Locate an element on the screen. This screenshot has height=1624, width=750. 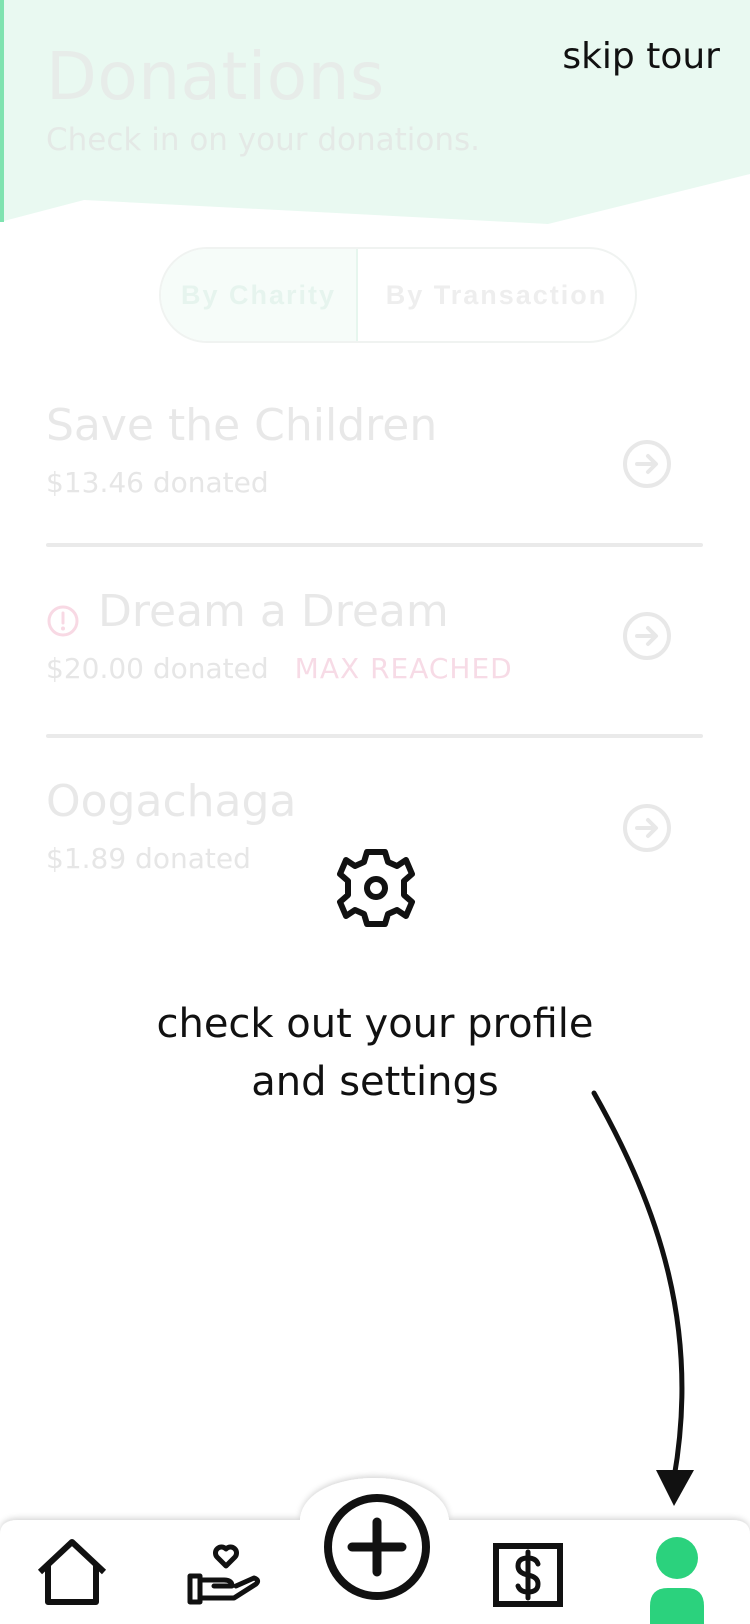
donation-amount: $1.89 donated is located at coordinates (148, 858).